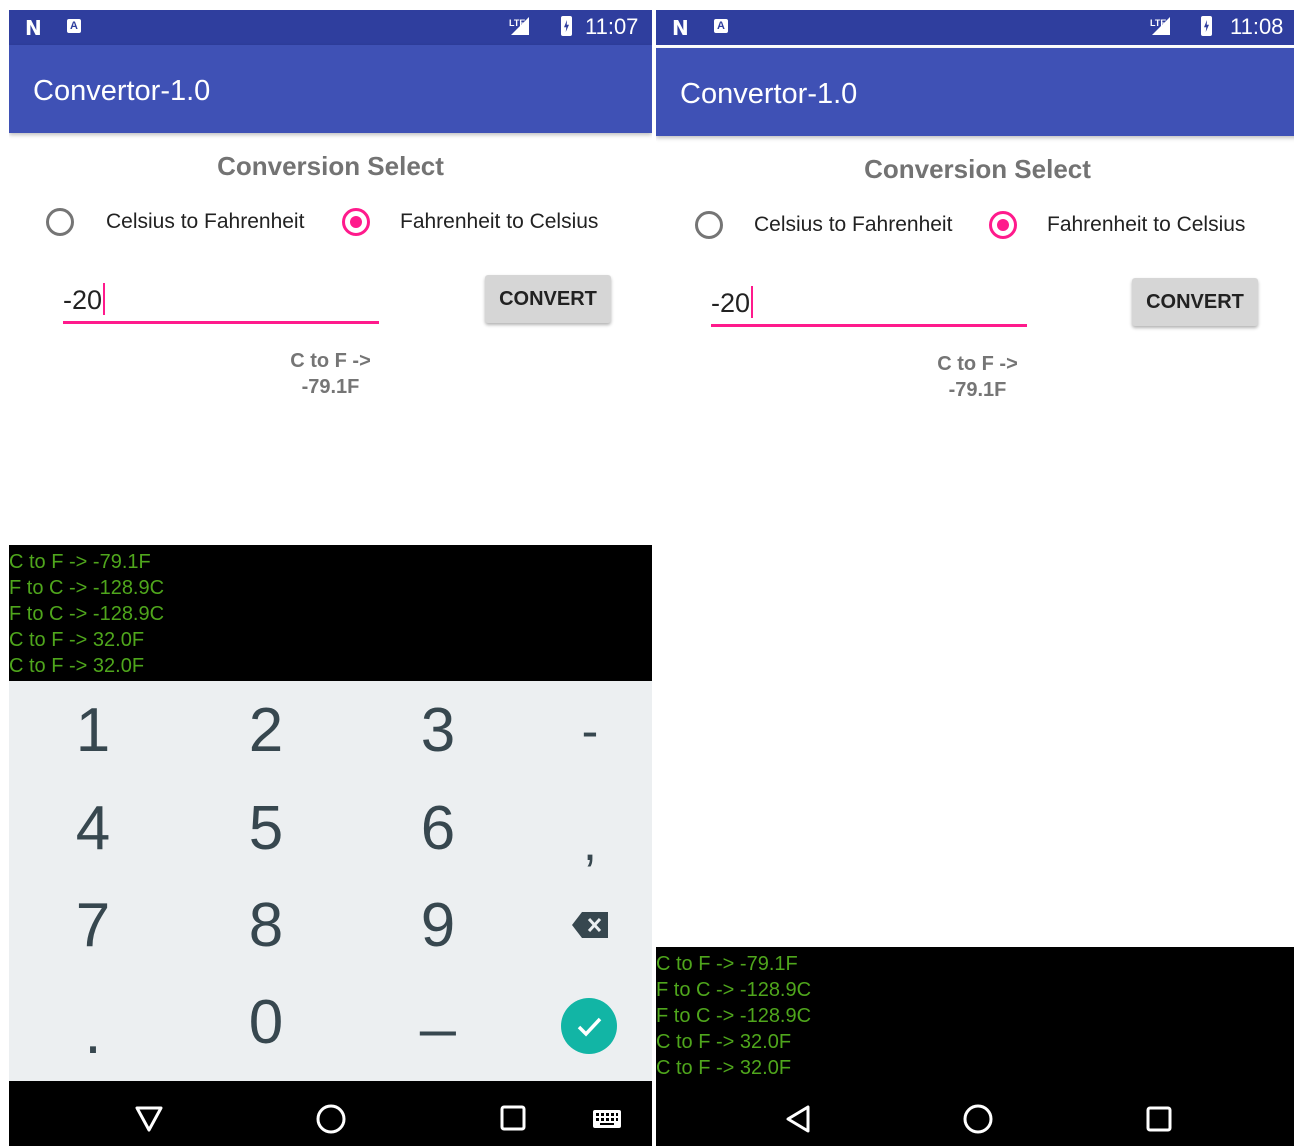 The image size is (1294, 1146). What do you see at coordinates (93, 731) in the screenshot?
I see `key-1: 1` at bounding box center [93, 731].